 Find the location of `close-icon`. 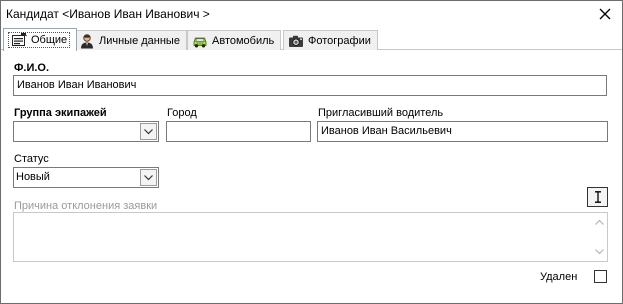

close-icon is located at coordinates (605, 14).